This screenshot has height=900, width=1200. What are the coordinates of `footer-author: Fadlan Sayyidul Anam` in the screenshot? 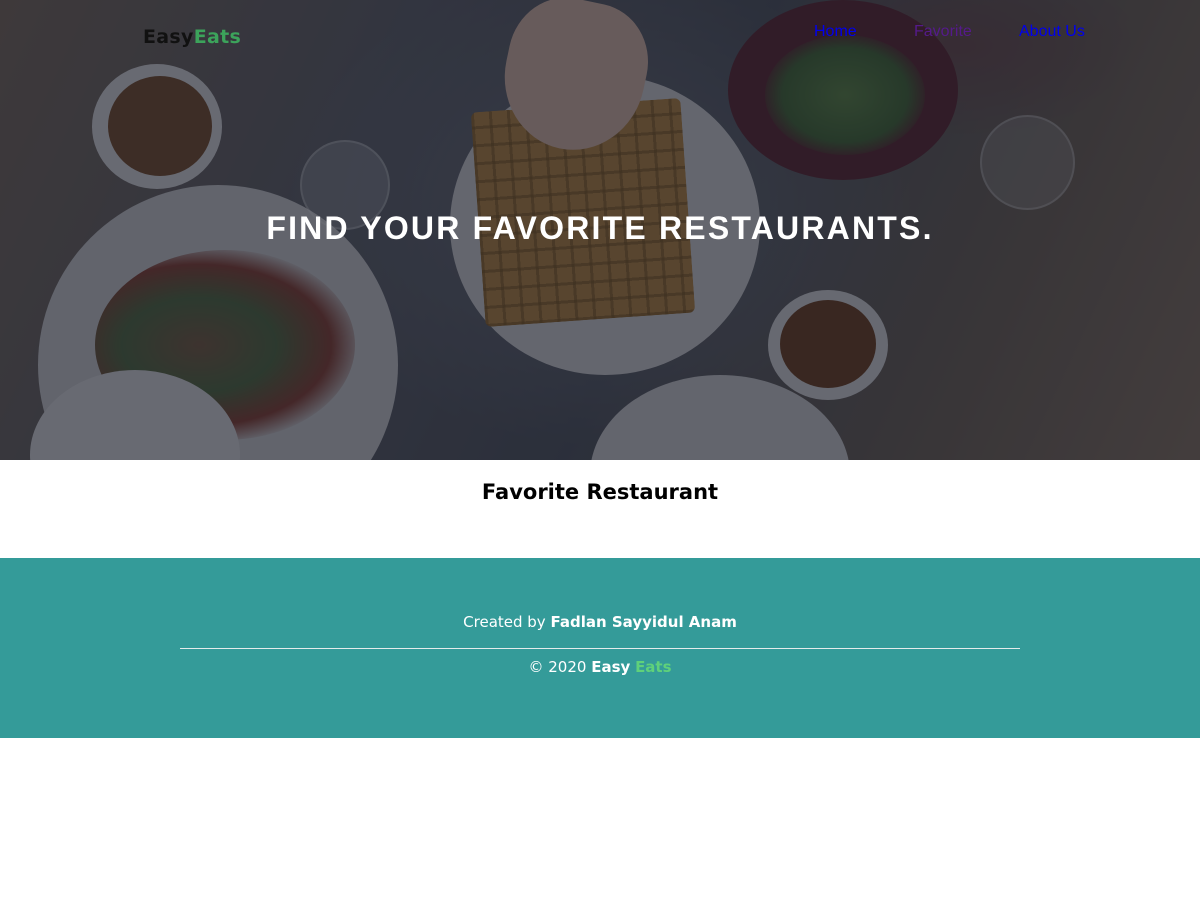 It's located at (643, 622).